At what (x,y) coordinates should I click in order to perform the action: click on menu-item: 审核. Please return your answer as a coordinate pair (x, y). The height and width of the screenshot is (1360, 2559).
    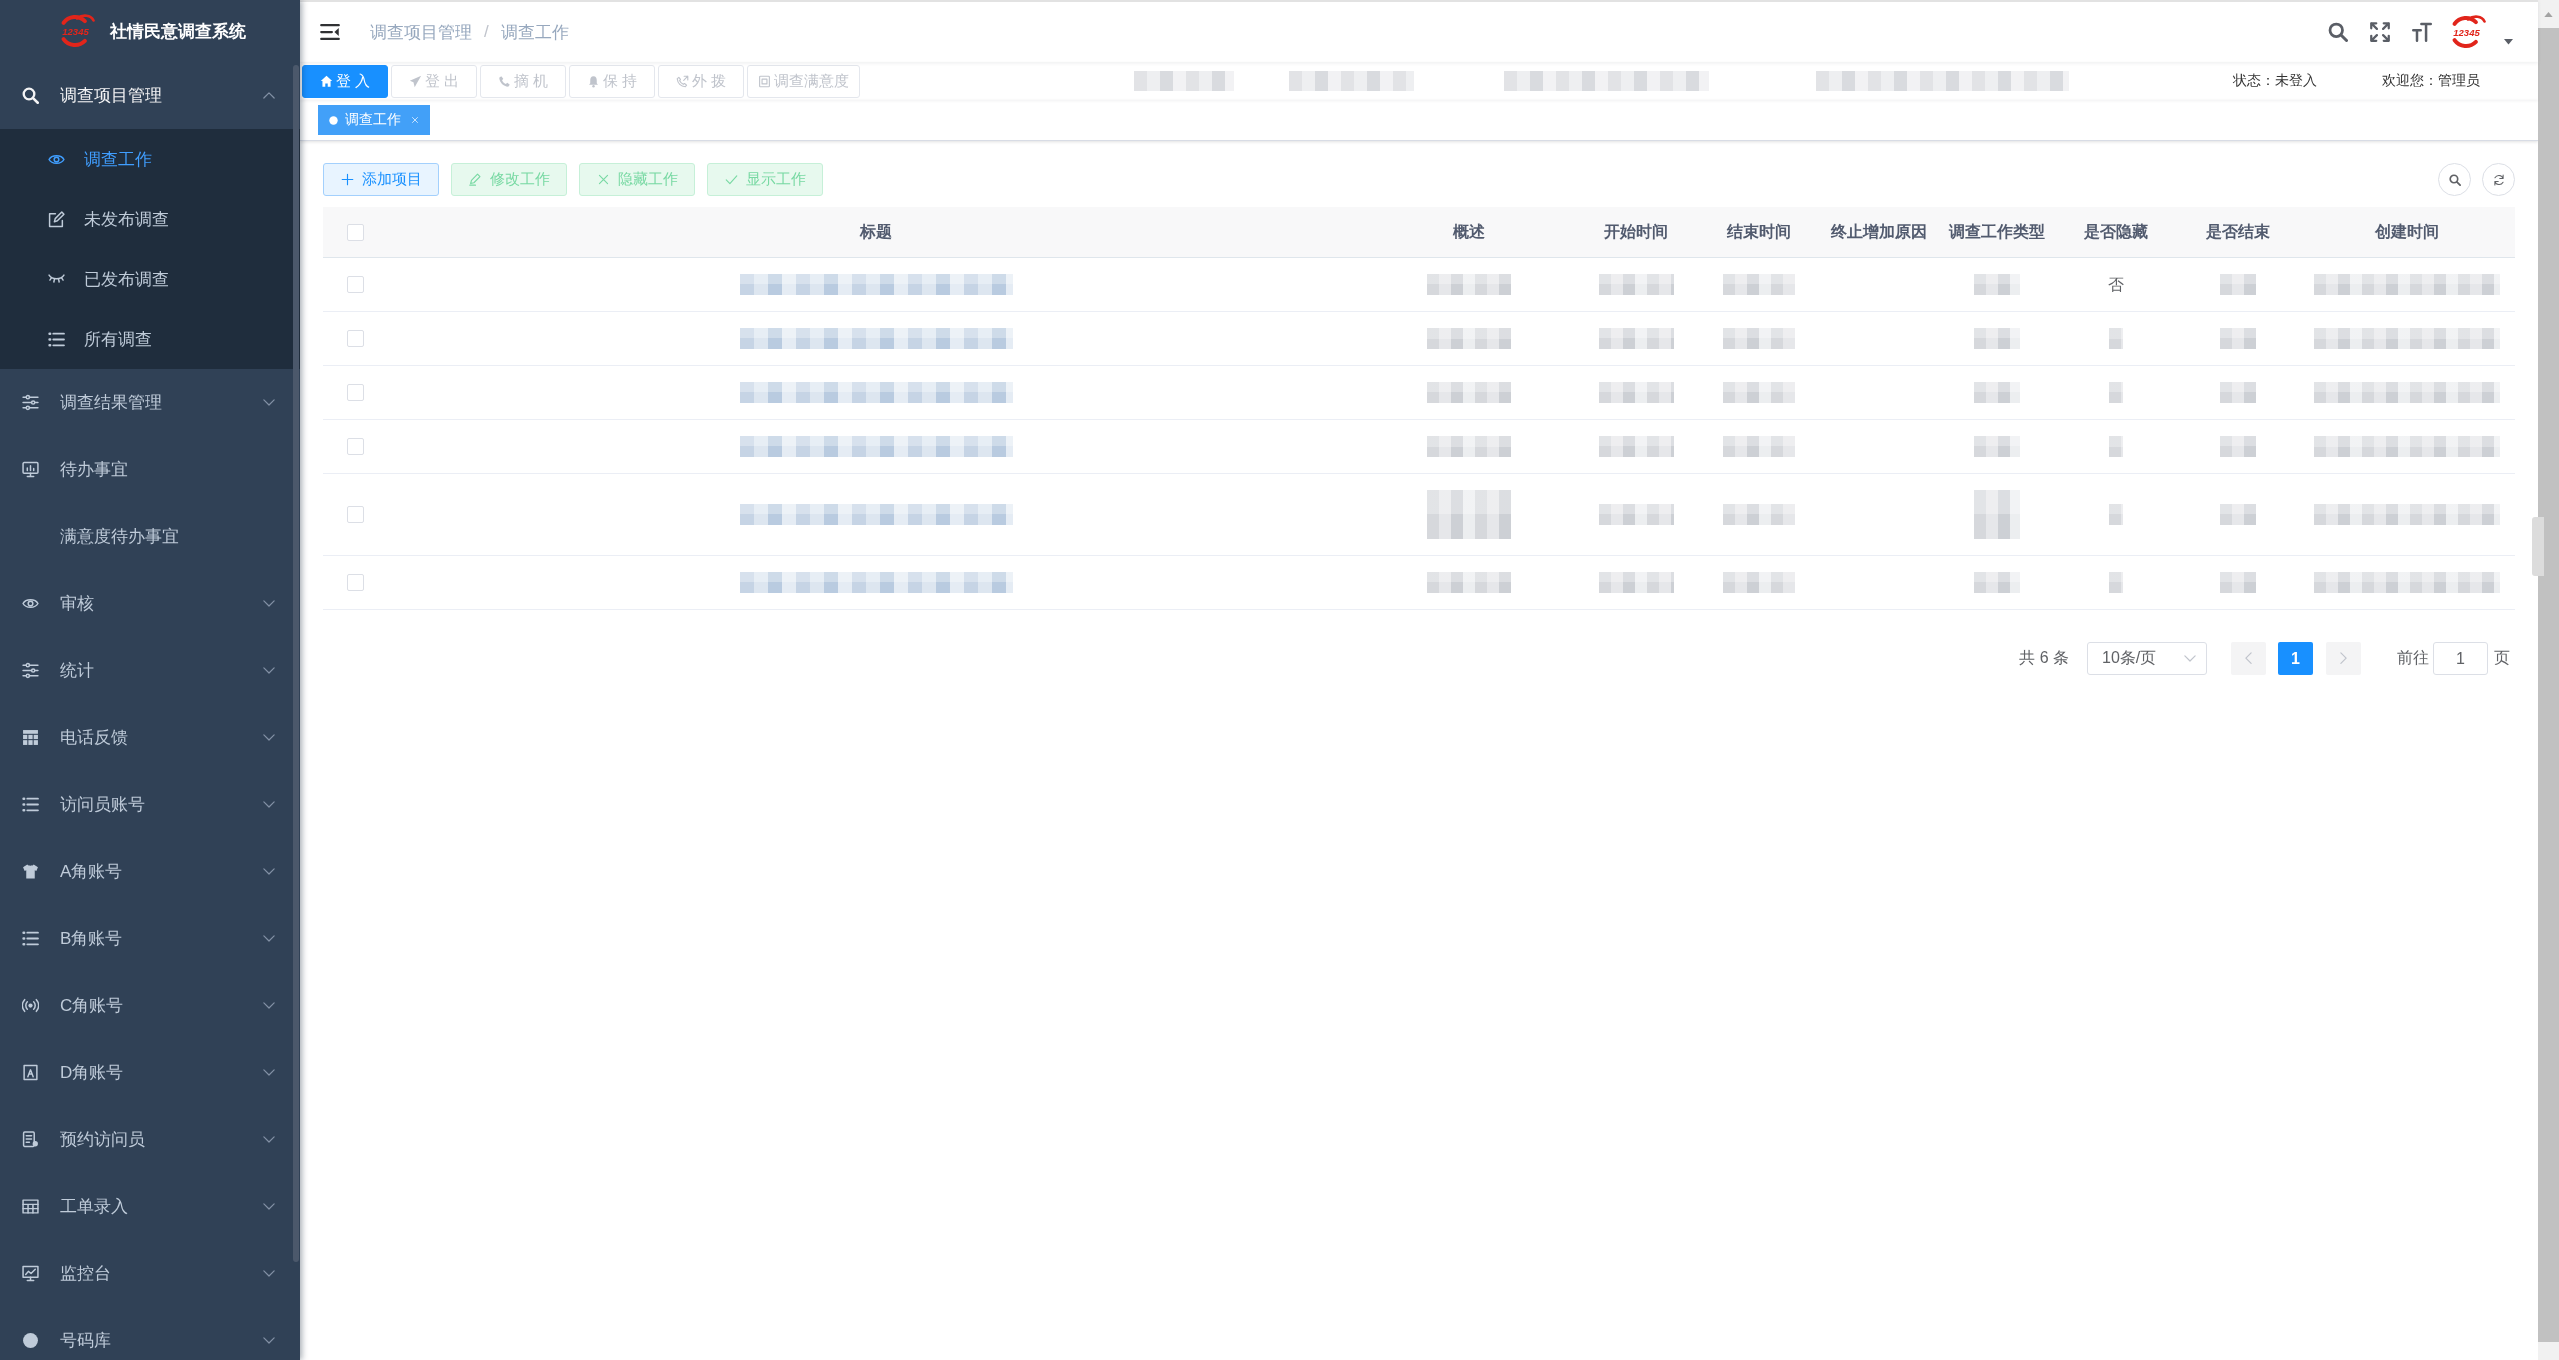
    Looking at the image, I should click on (150, 603).